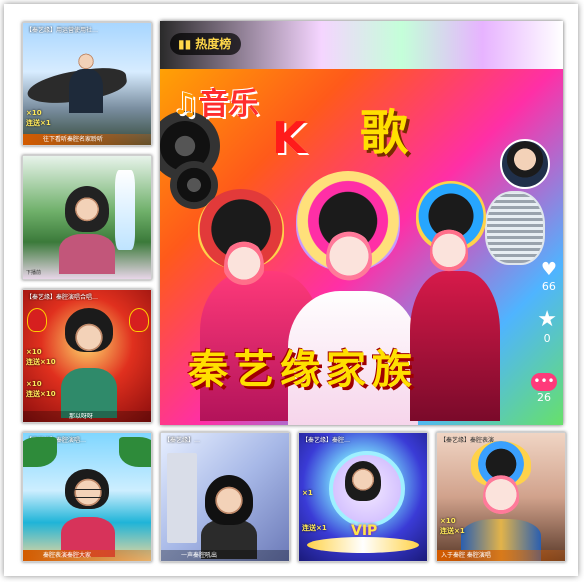 The height and width of the screenshot is (582, 584). I want to click on performer-right-face, so click(449, 253).